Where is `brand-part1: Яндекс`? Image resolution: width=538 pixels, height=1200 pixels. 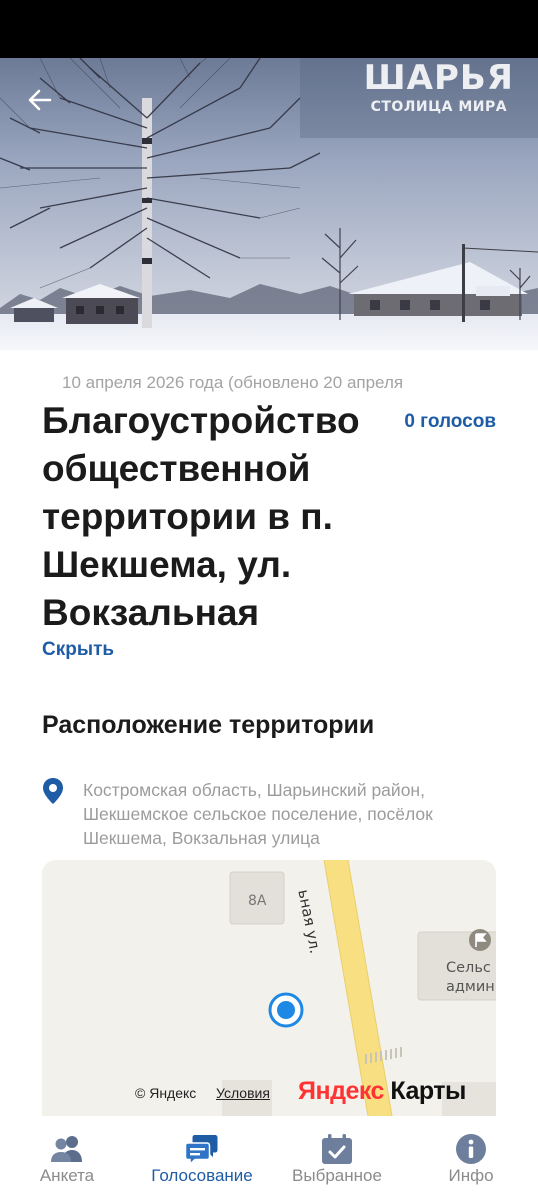 brand-part1: Яндекс is located at coordinates (341, 1091).